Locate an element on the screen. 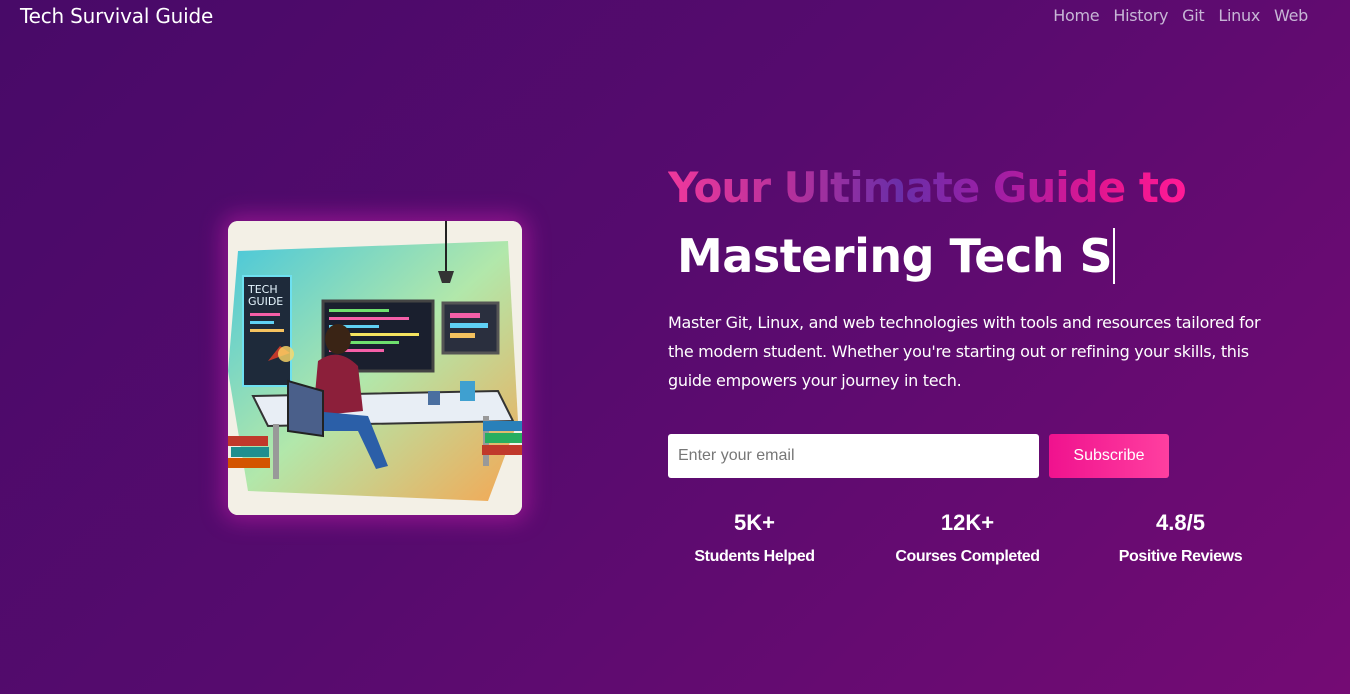  main-nav: Home History Git Linux Web is located at coordinates (1173, 15).